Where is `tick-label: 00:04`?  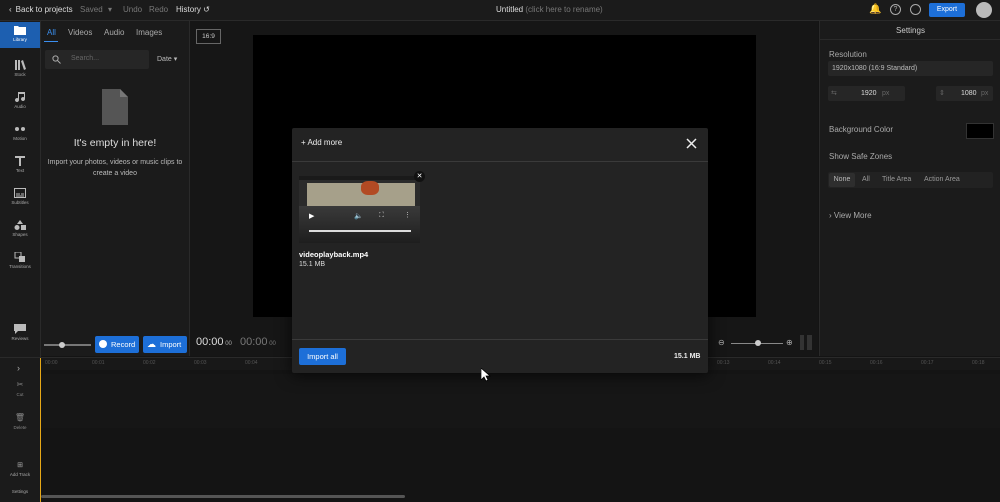
tick-label: 00:04 is located at coordinates (251, 363).